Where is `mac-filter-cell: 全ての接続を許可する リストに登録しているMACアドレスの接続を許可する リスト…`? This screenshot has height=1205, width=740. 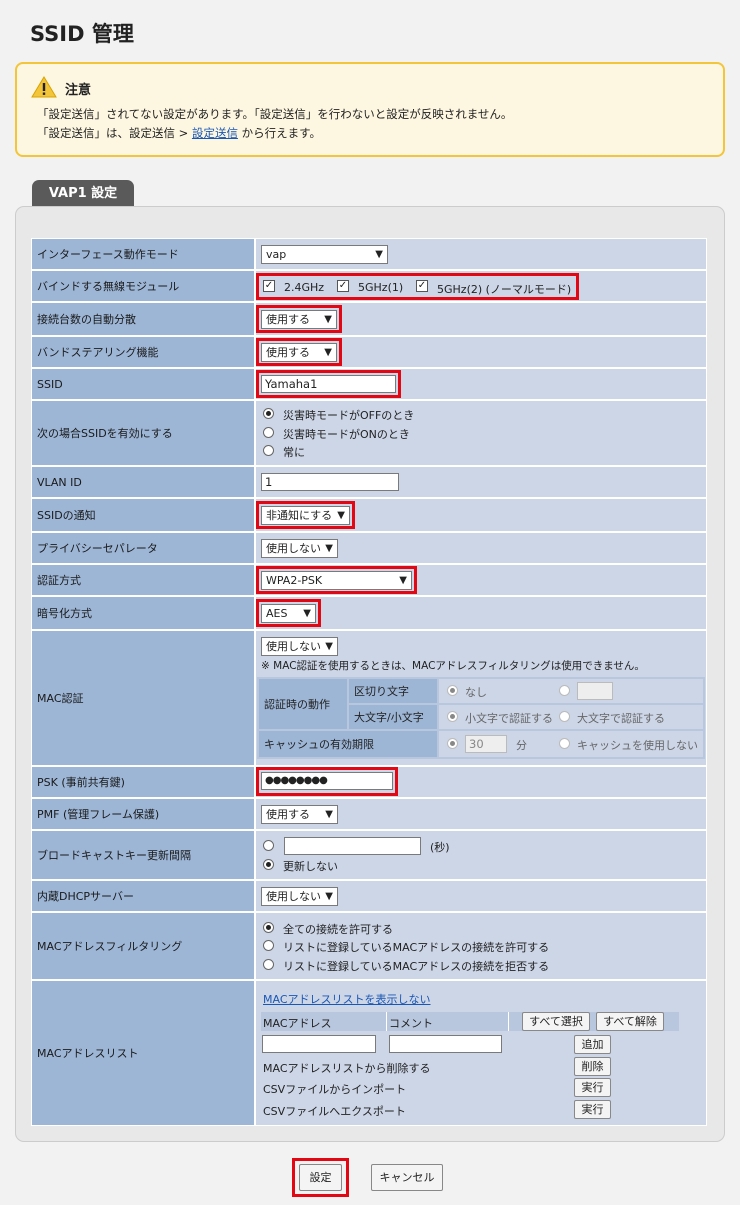
mac-filter-cell: 全ての接続を許可する リストに登録しているMACアドレスの接続を許可する リスト… is located at coordinates (481, 946).